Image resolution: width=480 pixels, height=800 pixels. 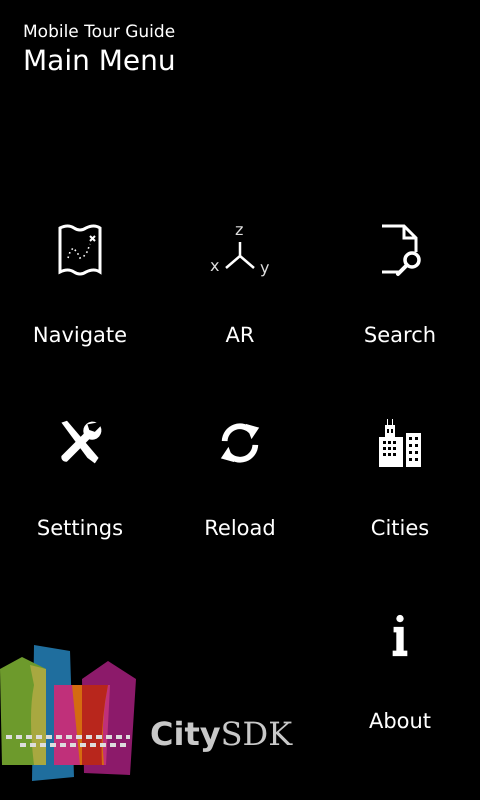 What do you see at coordinates (80, 314) in the screenshot?
I see `menu-item: Navigate` at bounding box center [80, 314].